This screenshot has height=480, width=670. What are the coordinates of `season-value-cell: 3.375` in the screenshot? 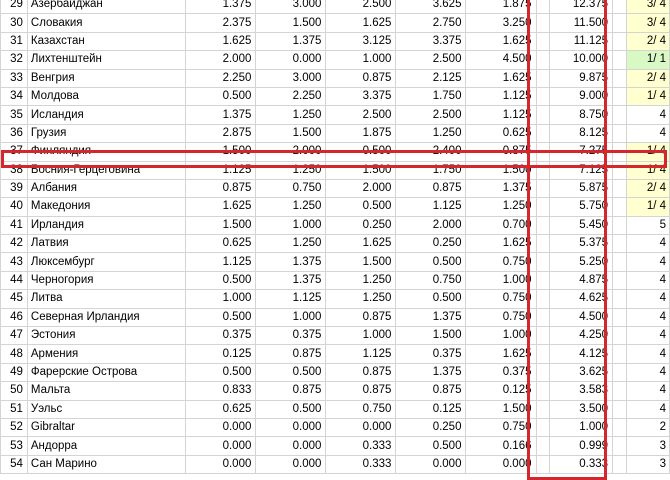 It's located at (361, 96).